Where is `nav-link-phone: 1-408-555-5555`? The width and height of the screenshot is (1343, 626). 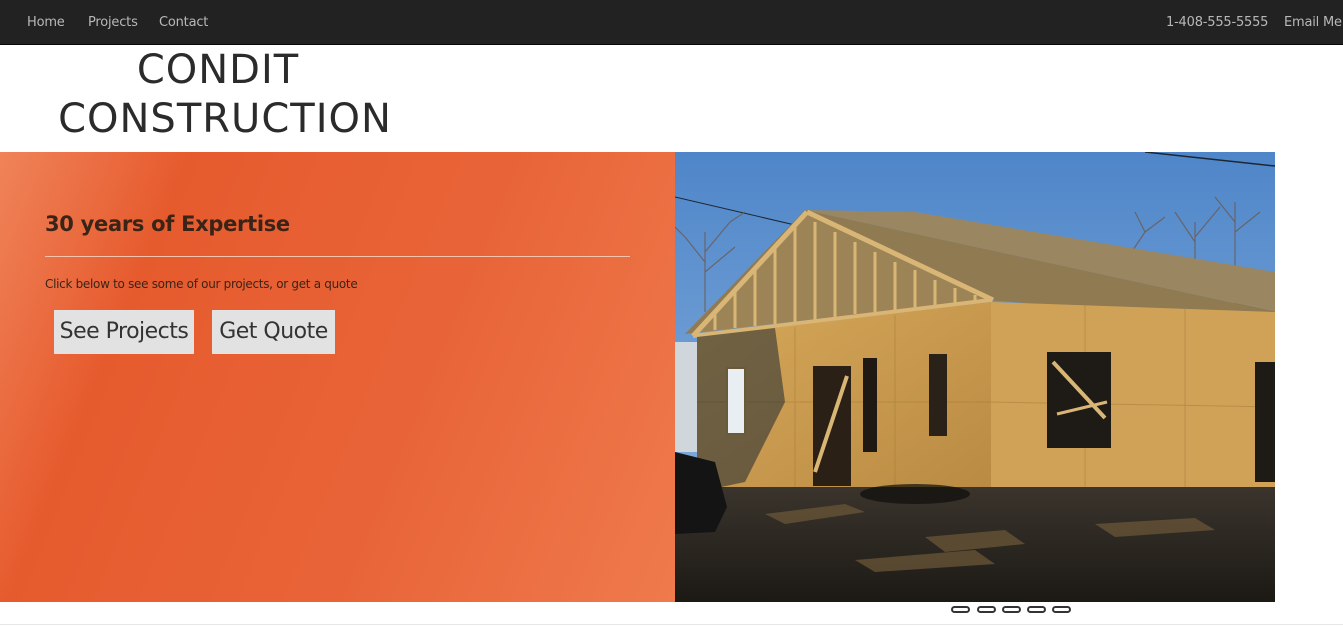
nav-link-phone: 1-408-555-5555 is located at coordinates (1217, 22).